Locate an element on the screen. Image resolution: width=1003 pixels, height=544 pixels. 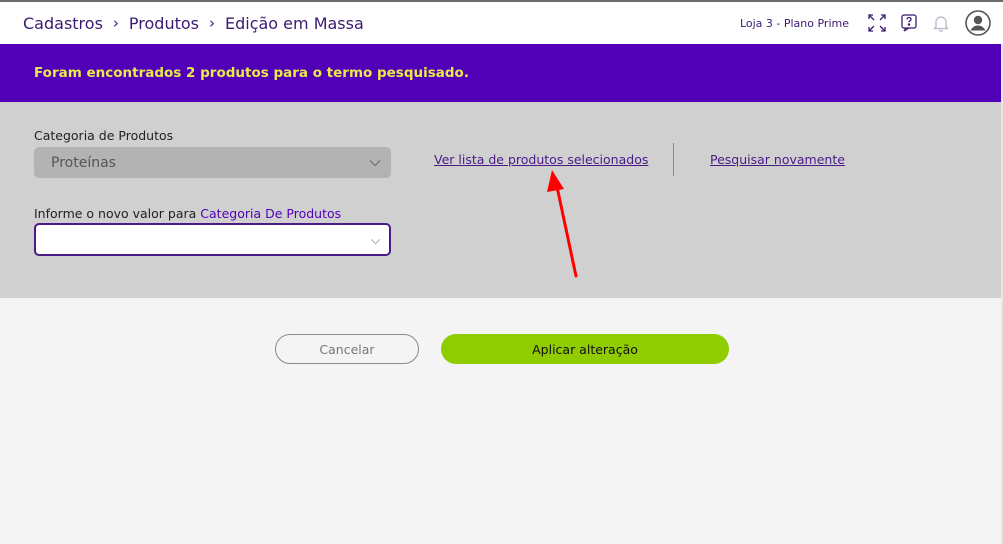
new-value-label-field: Categoria De Produtos is located at coordinates (271, 213).